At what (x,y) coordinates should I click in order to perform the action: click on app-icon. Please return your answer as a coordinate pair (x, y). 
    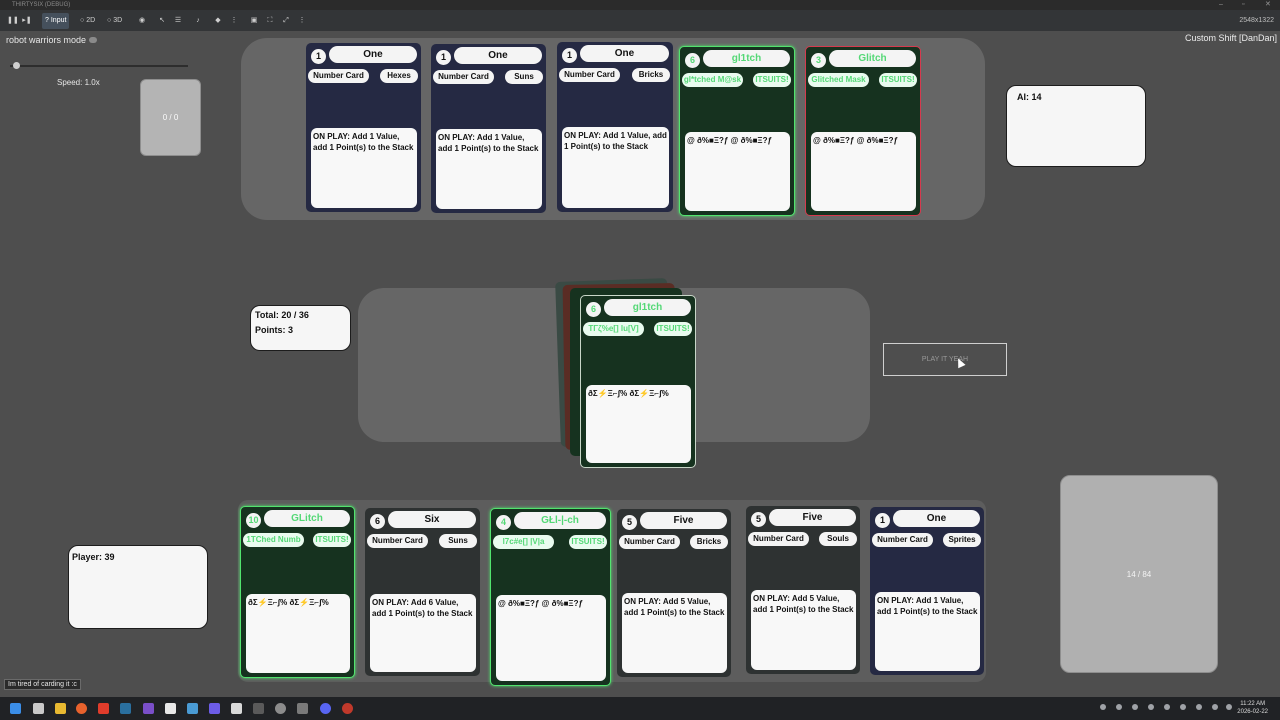
    Looking at the image, I should click on (103, 708).